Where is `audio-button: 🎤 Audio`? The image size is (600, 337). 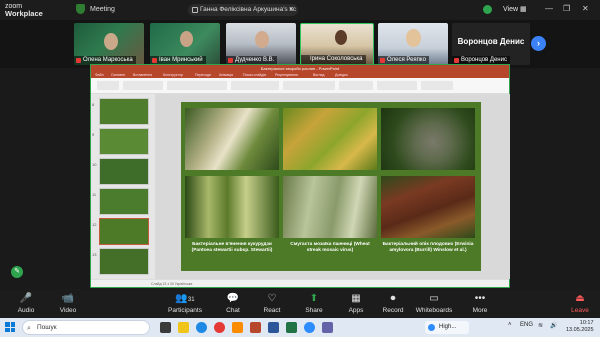
audio-button: 🎤 Audio is located at coordinates (26, 303).